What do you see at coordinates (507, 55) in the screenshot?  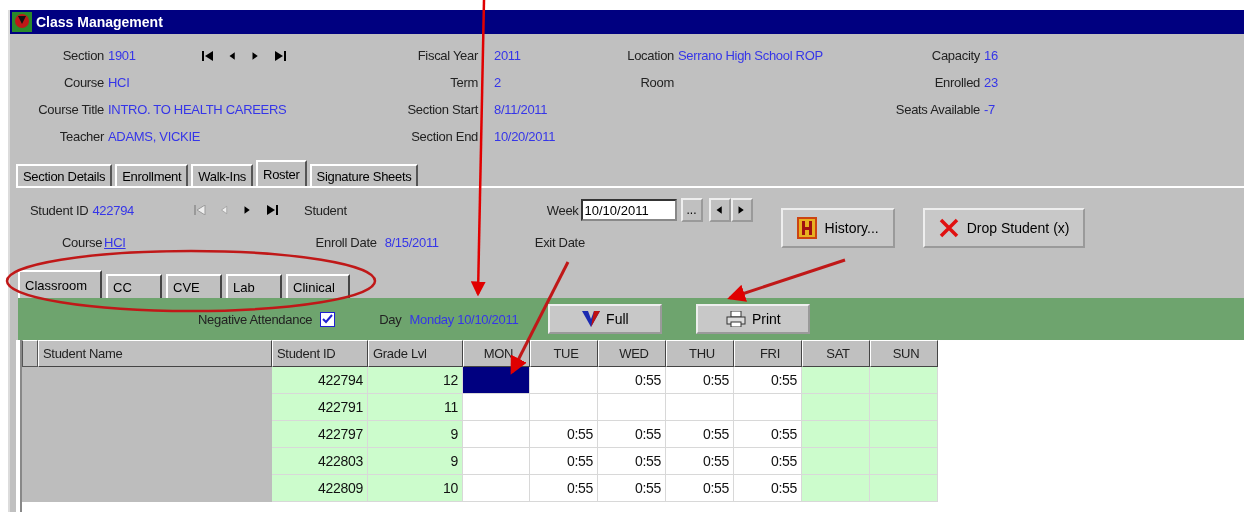 I see `field-value: 2011` at bounding box center [507, 55].